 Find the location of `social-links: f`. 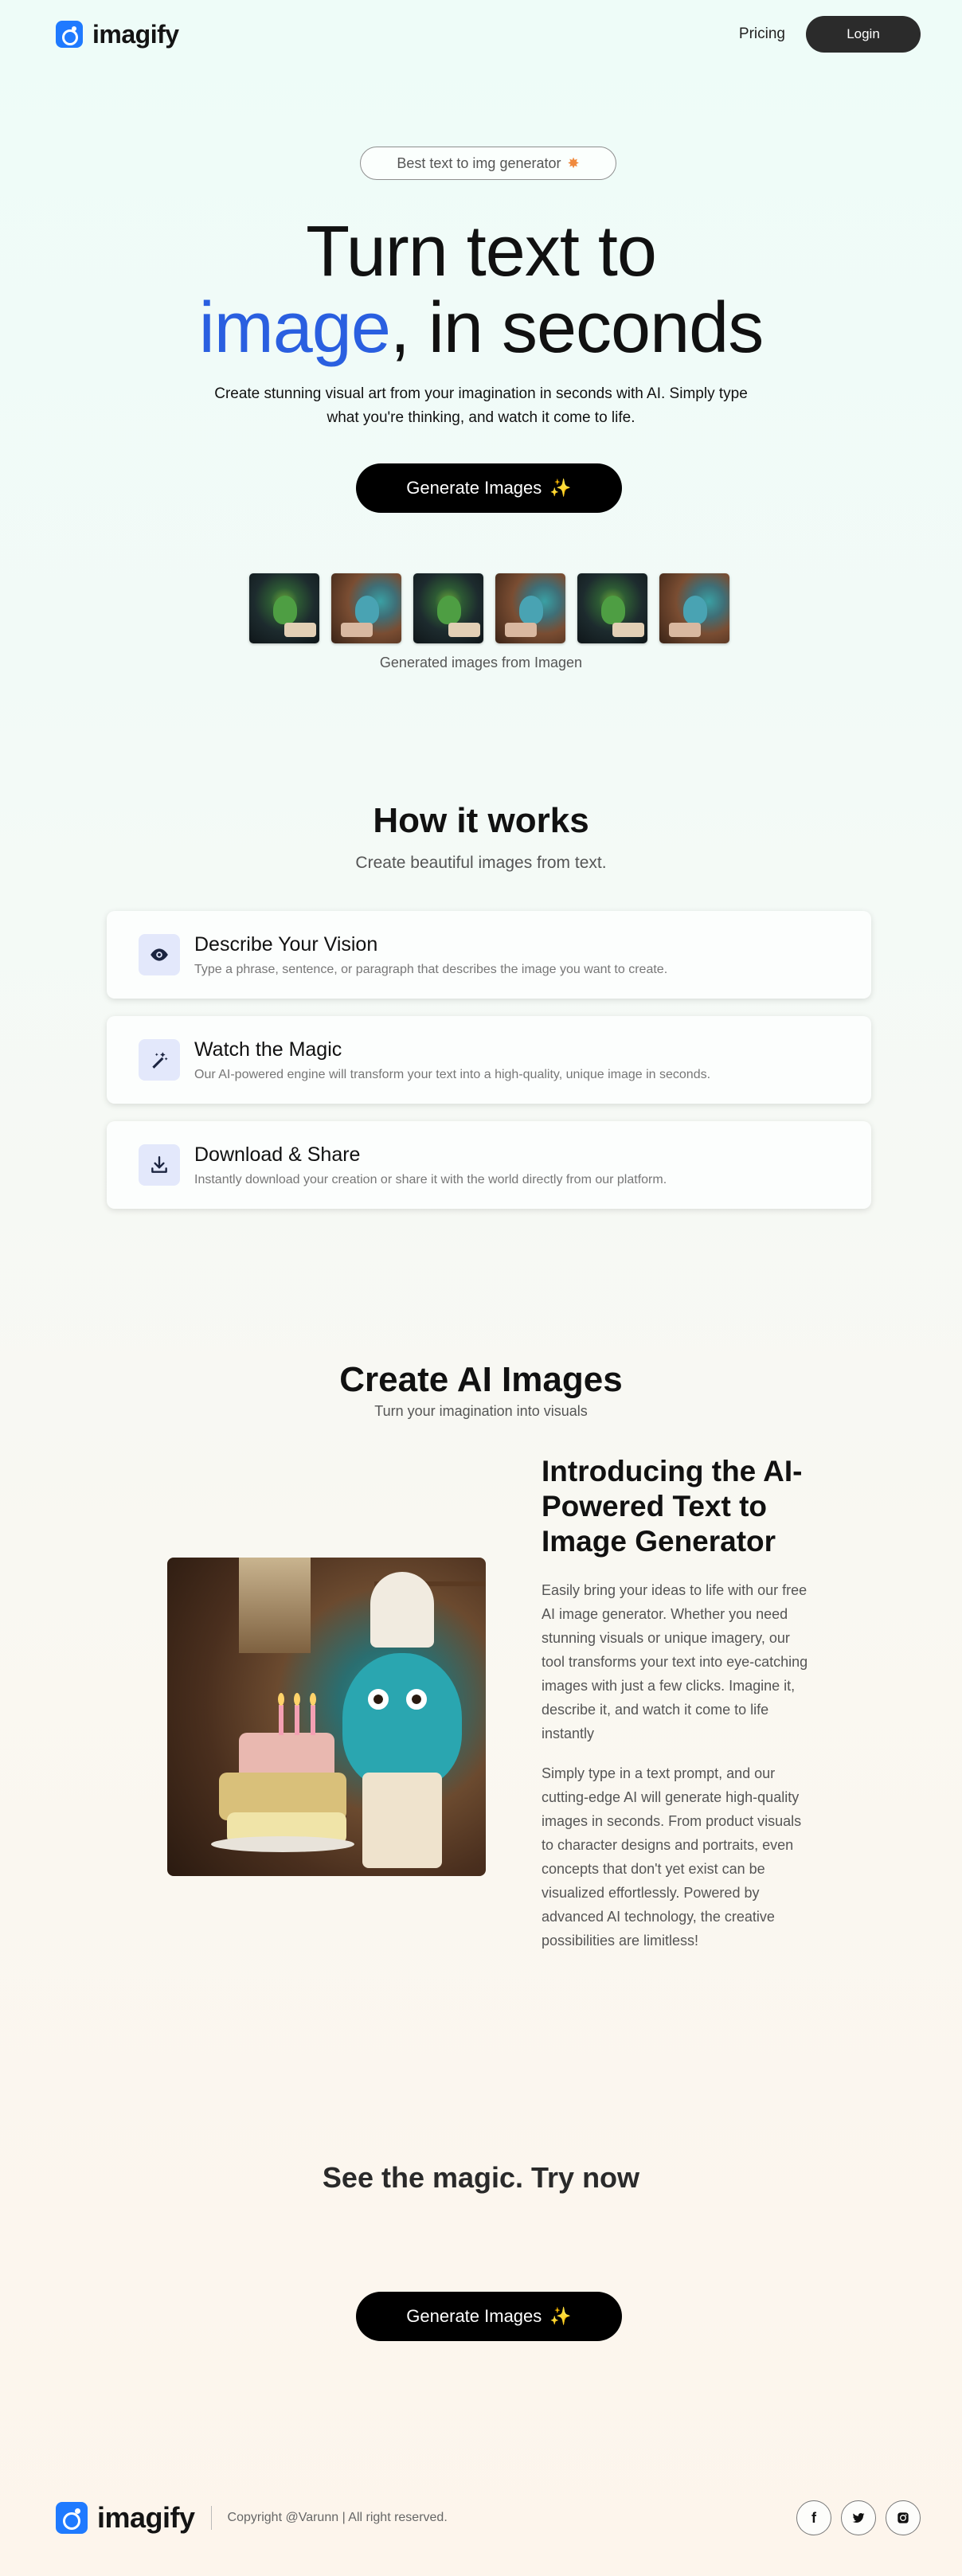

social-links: f is located at coordinates (858, 2517).